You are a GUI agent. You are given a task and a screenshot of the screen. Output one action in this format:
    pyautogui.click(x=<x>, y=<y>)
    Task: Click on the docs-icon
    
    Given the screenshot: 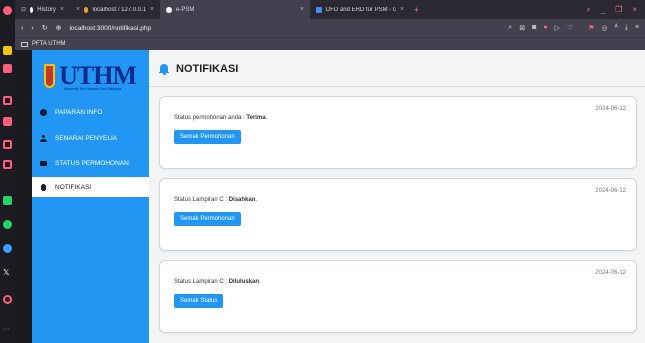 What is the action you would take?
    pyautogui.click(x=319, y=9)
    